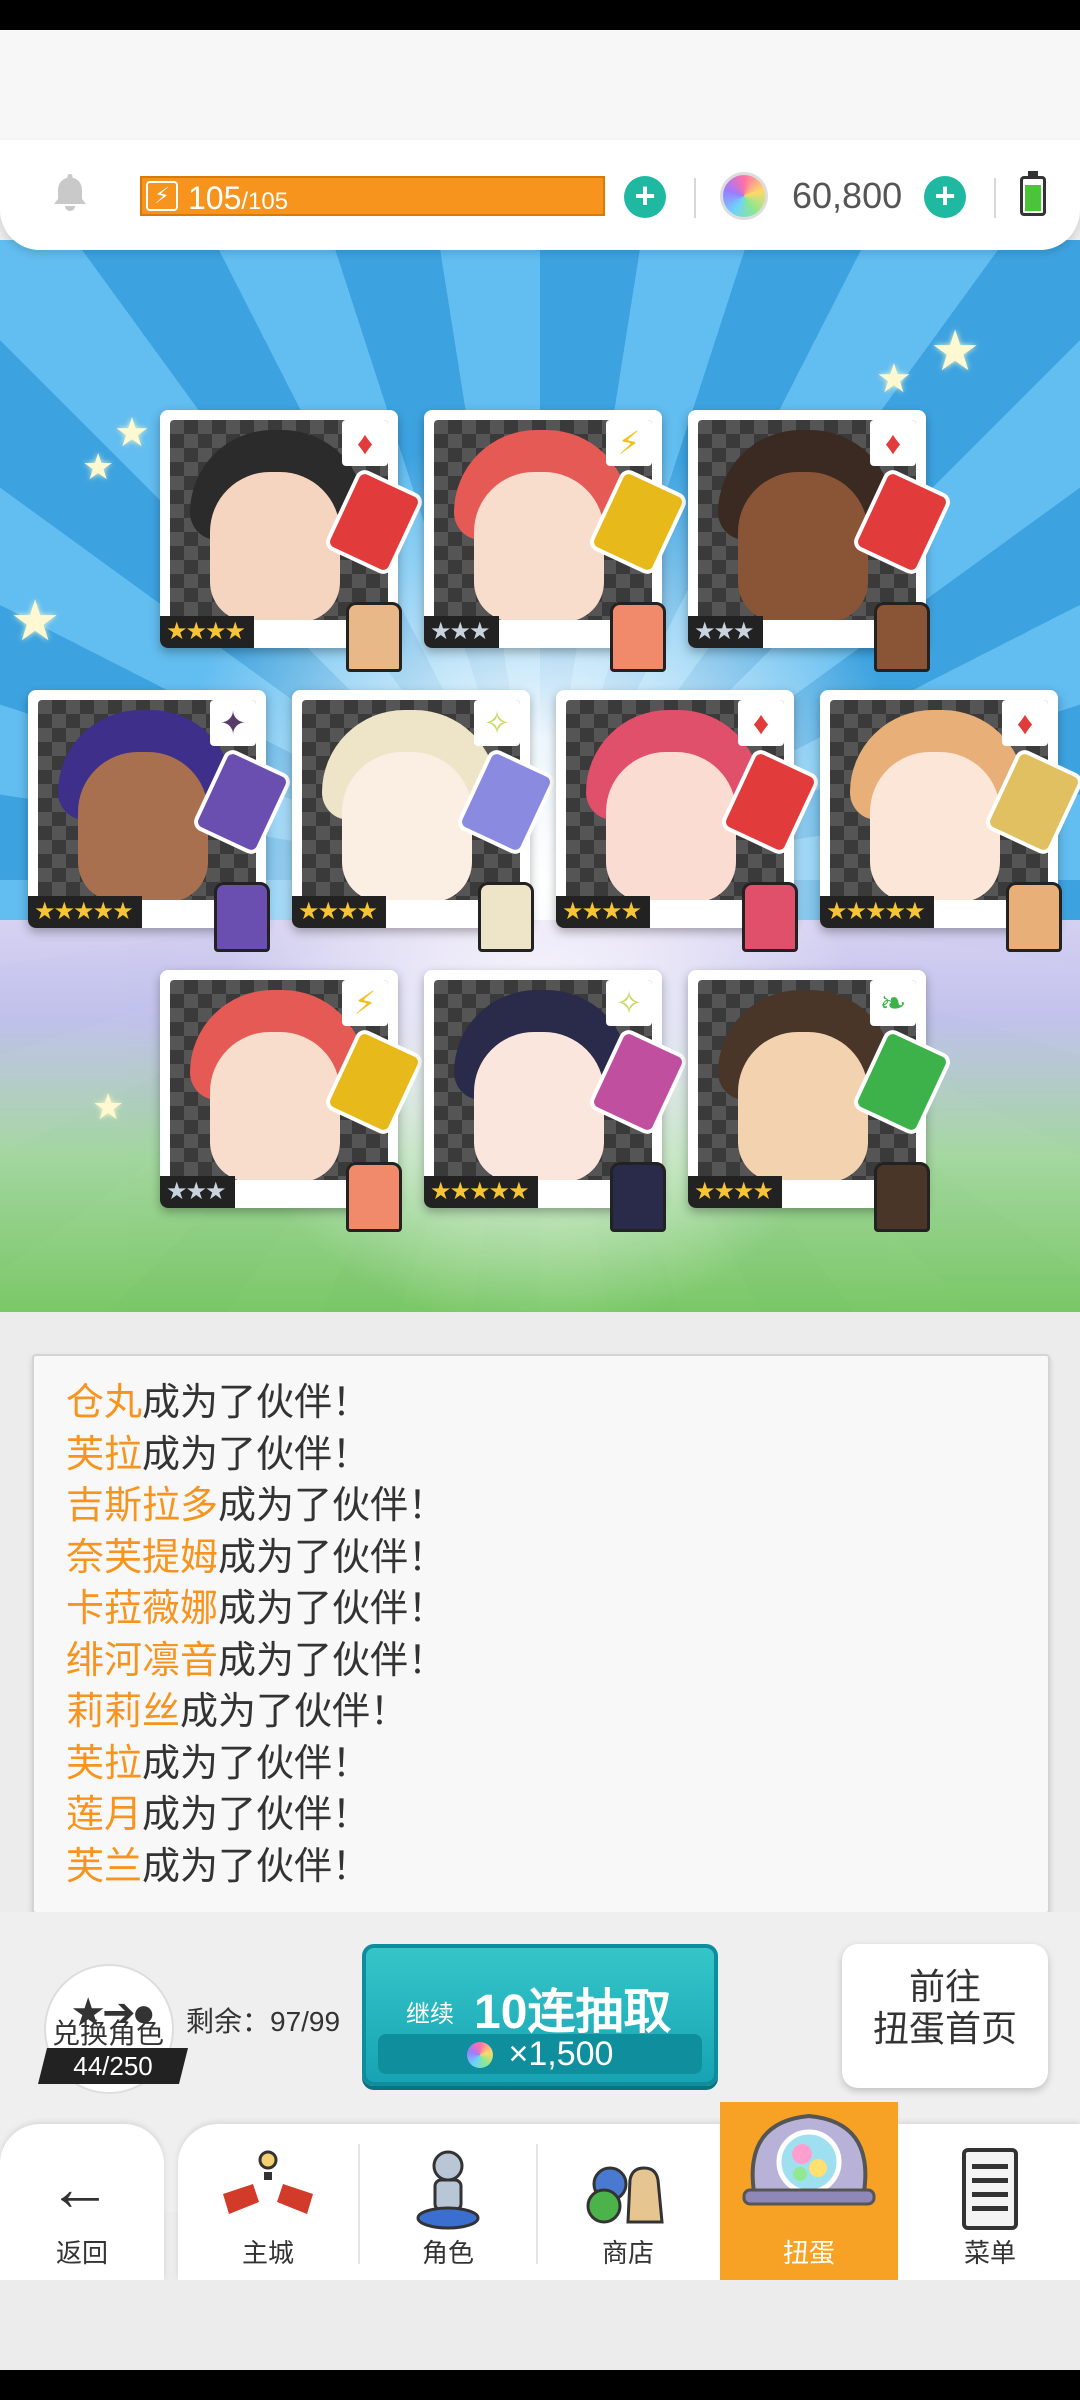 The image size is (1080, 2400). What do you see at coordinates (540, 2015) in the screenshot?
I see `continue-10-draw-button: 继续 10连抽取 ×1,500` at bounding box center [540, 2015].